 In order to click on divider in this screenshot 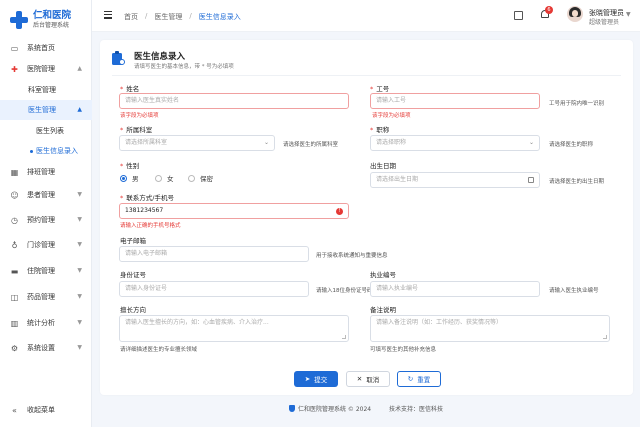, I will do `click(366, 75)`.